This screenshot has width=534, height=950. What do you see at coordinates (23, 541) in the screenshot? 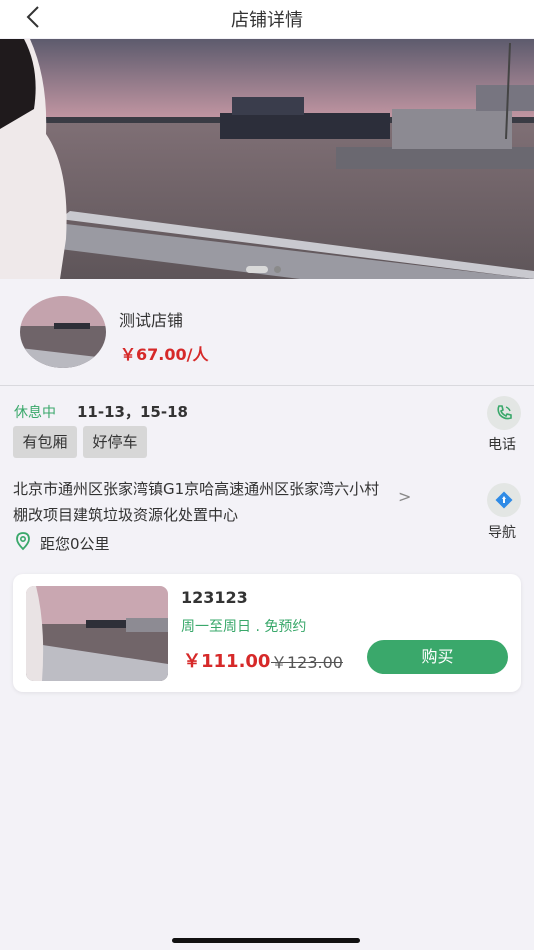
I see `location-pin-icon` at bounding box center [23, 541].